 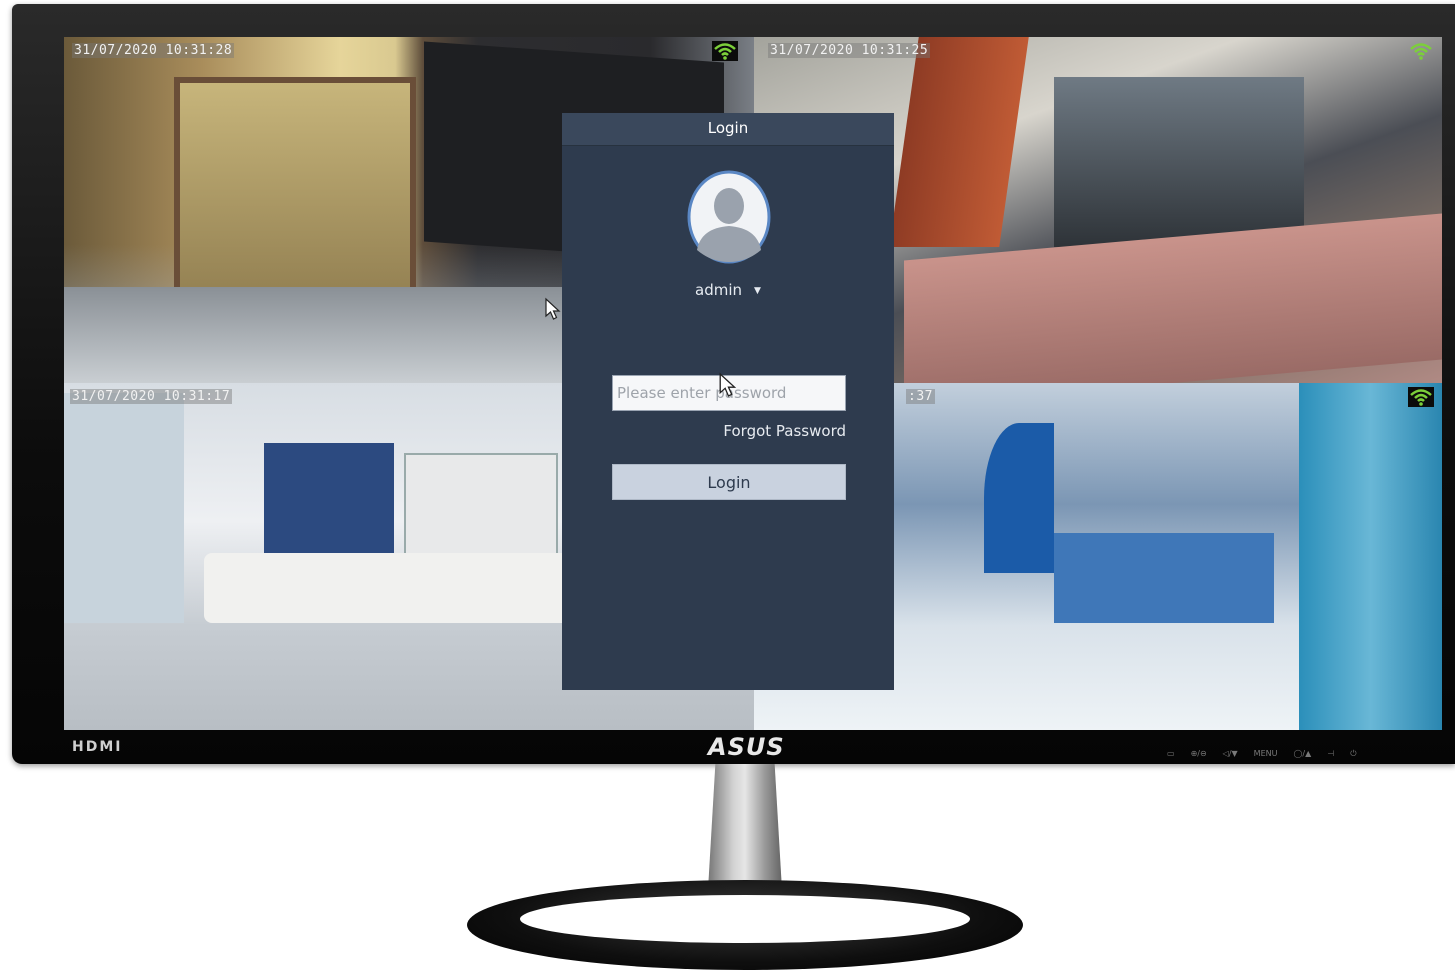 What do you see at coordinates (1330, 754) in the screenshot?
I see `exit-button: ⊣` at bounding box center [1330, 754].